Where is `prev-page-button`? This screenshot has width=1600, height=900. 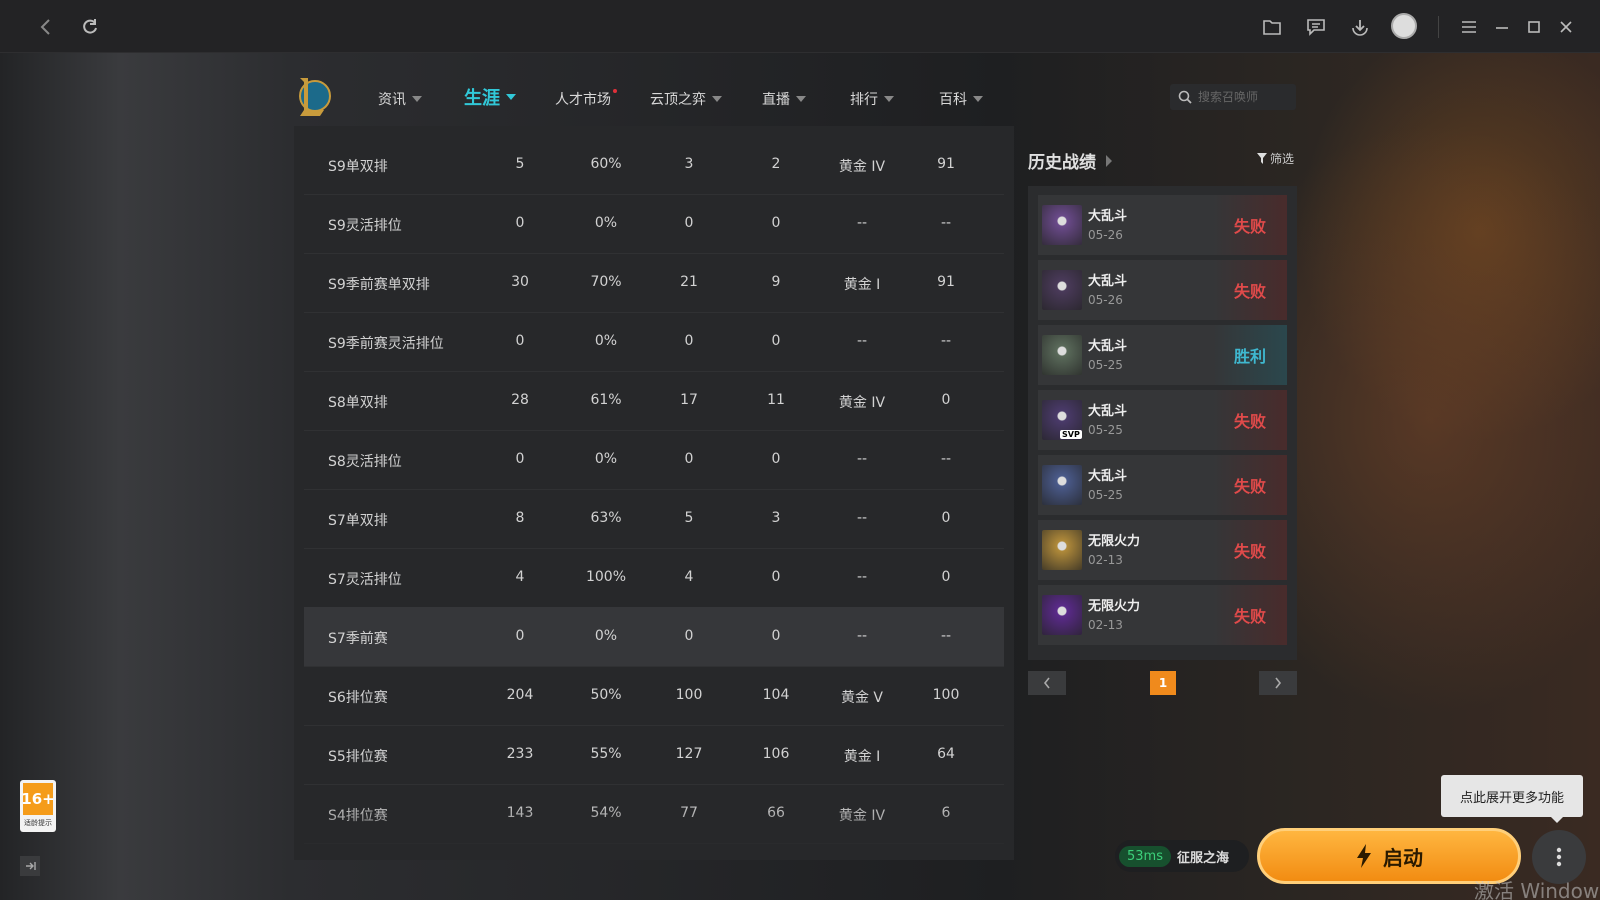
prev-page-button is located at coordinates (1047, 683).